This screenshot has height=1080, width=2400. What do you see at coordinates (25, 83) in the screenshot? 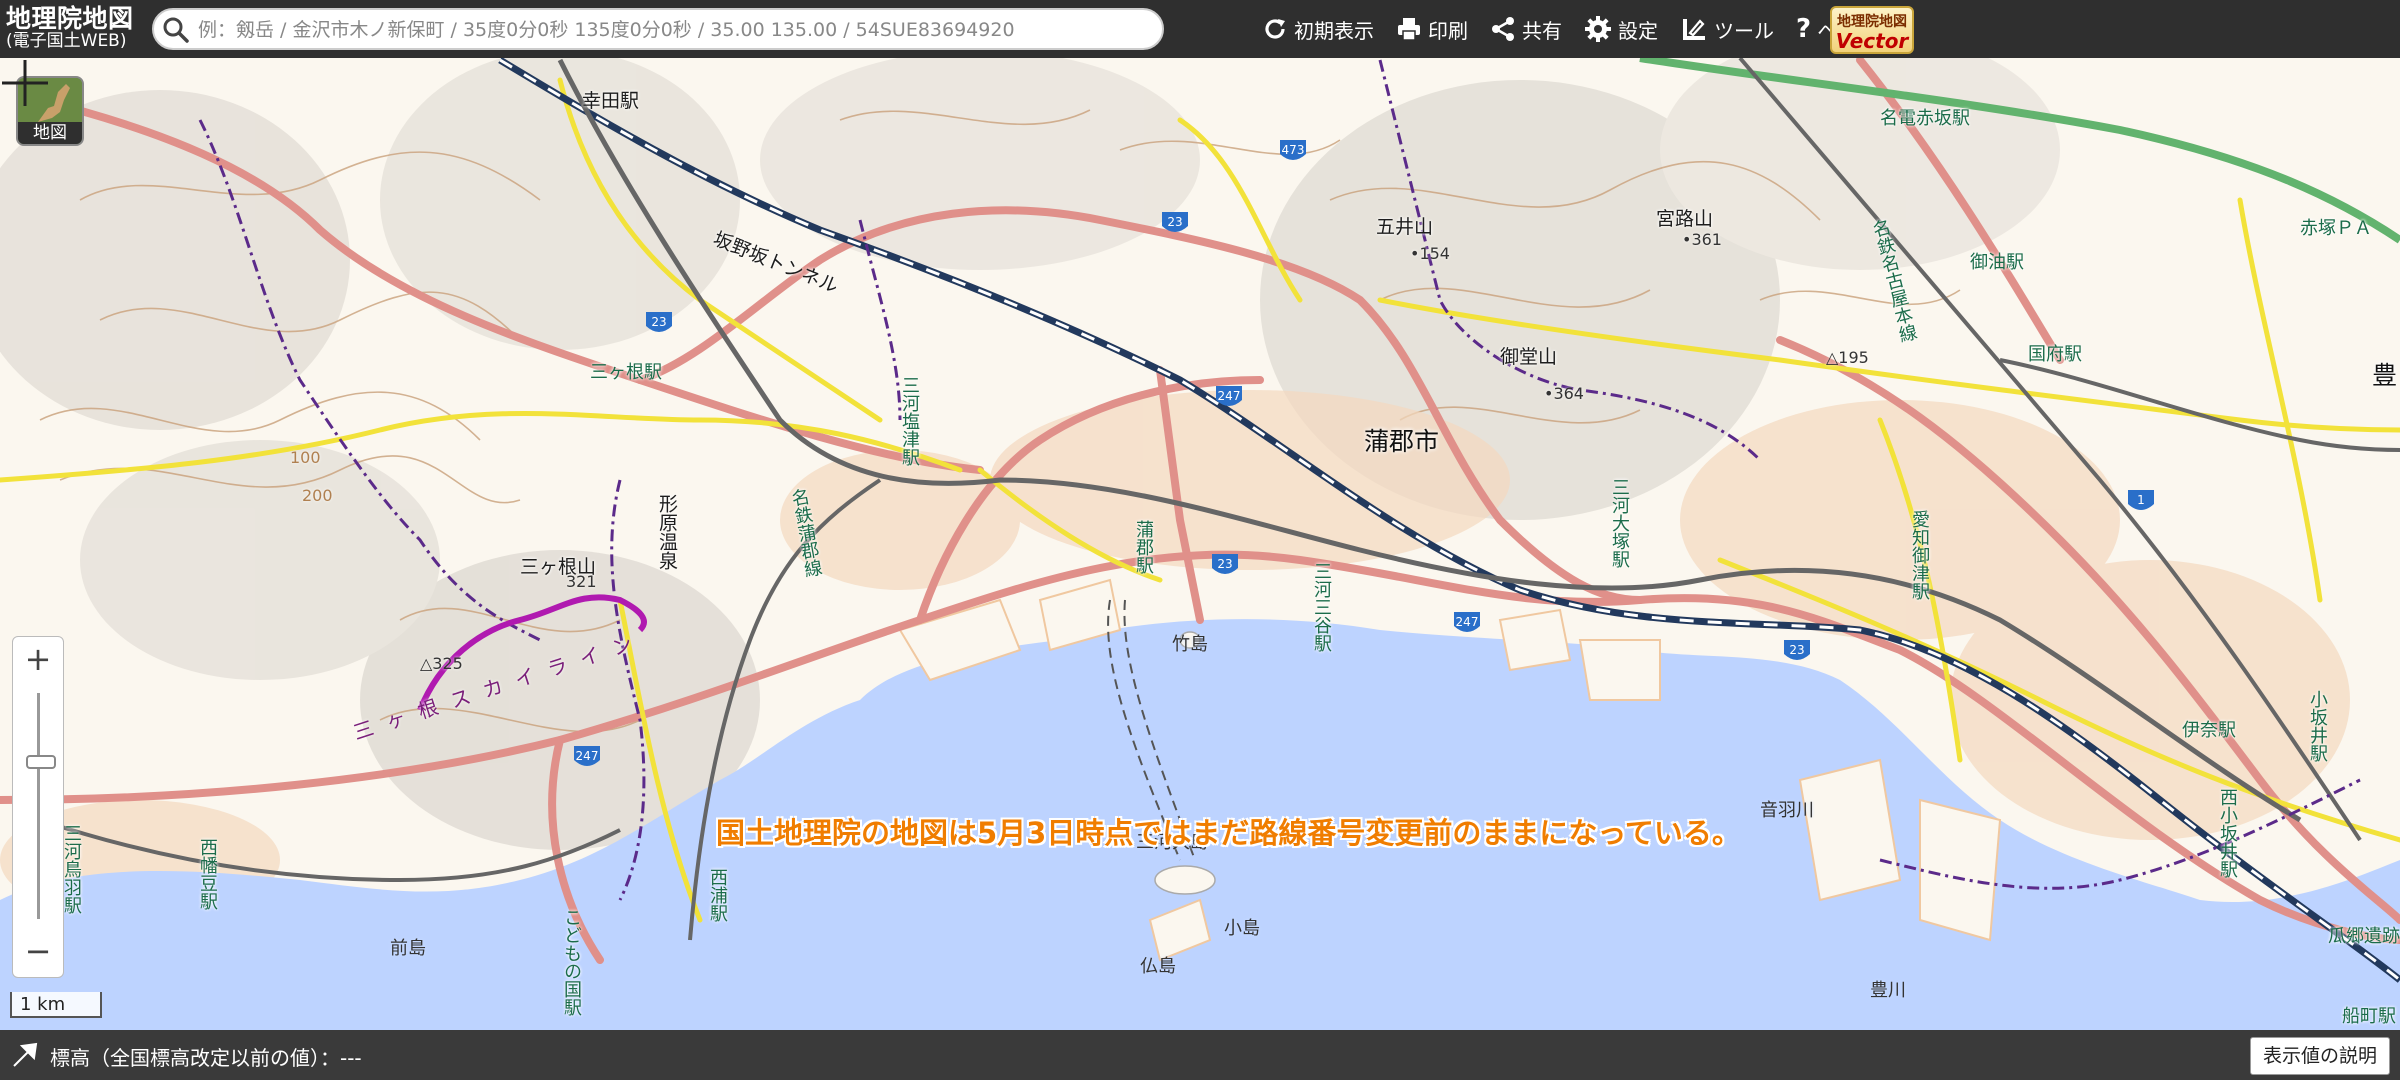
I see `center-crosshair-icon` at bounding box center [25, 83].